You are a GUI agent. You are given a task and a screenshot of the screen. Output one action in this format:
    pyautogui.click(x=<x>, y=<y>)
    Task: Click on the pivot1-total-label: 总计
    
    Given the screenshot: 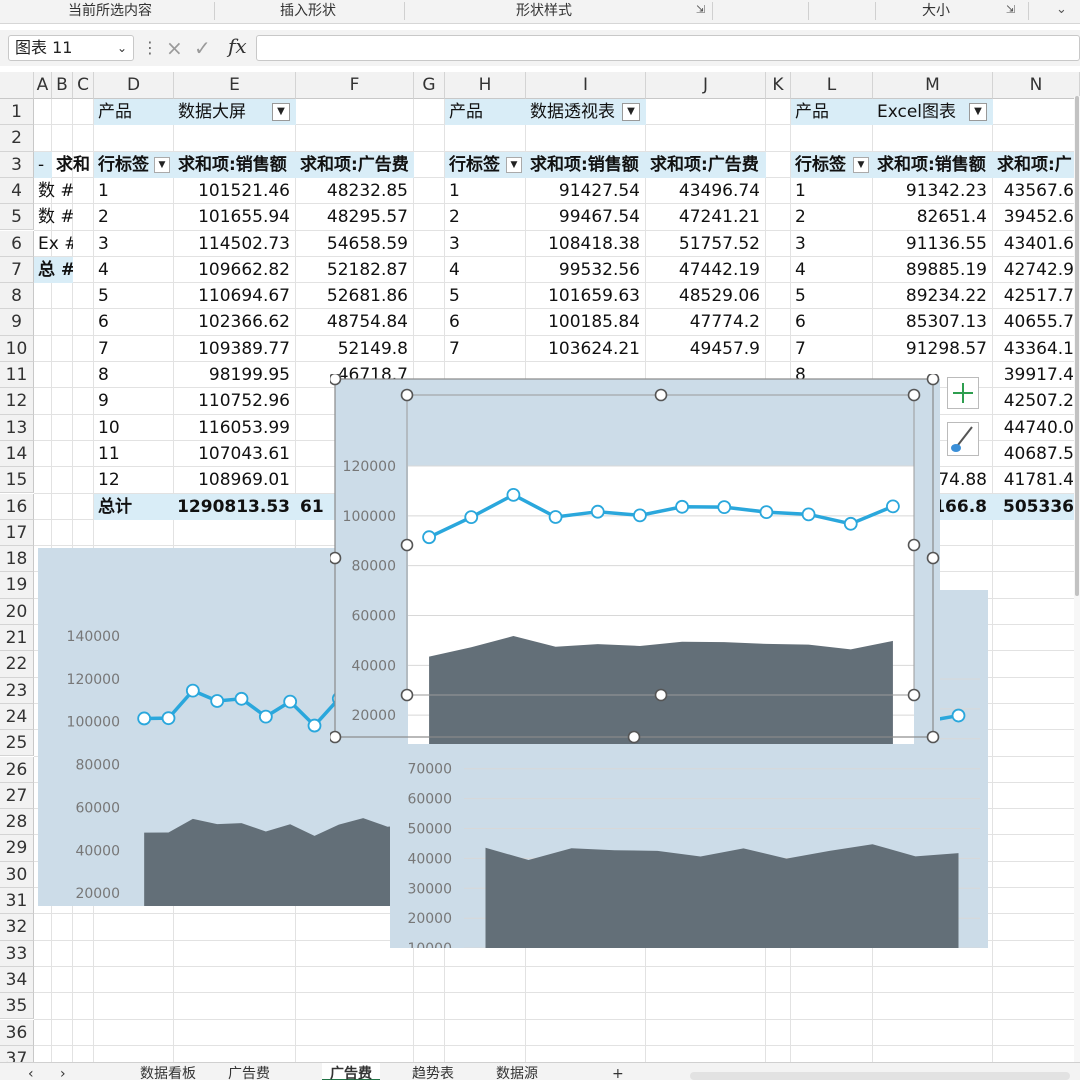 What is the action you would take?
    pyautogui.click(x=134, y=506)
    